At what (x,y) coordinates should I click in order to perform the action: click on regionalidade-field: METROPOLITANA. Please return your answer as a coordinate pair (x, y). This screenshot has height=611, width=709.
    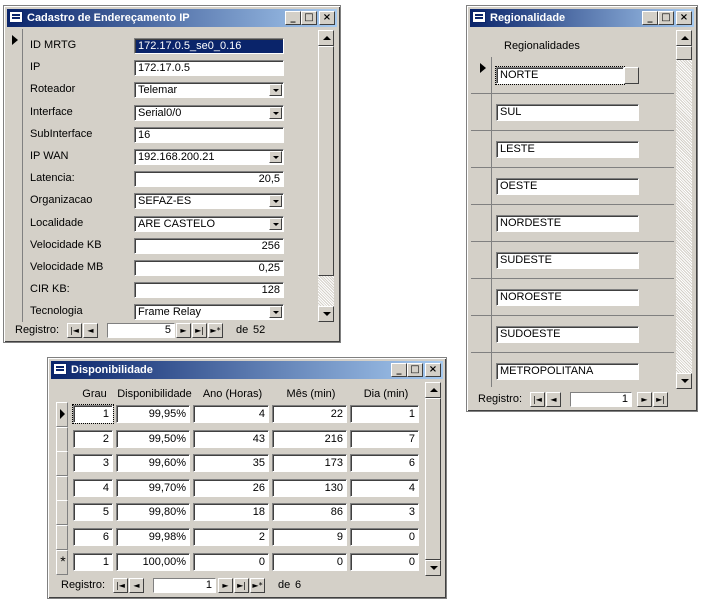
    Looking at the image, I should click on (567, 371).